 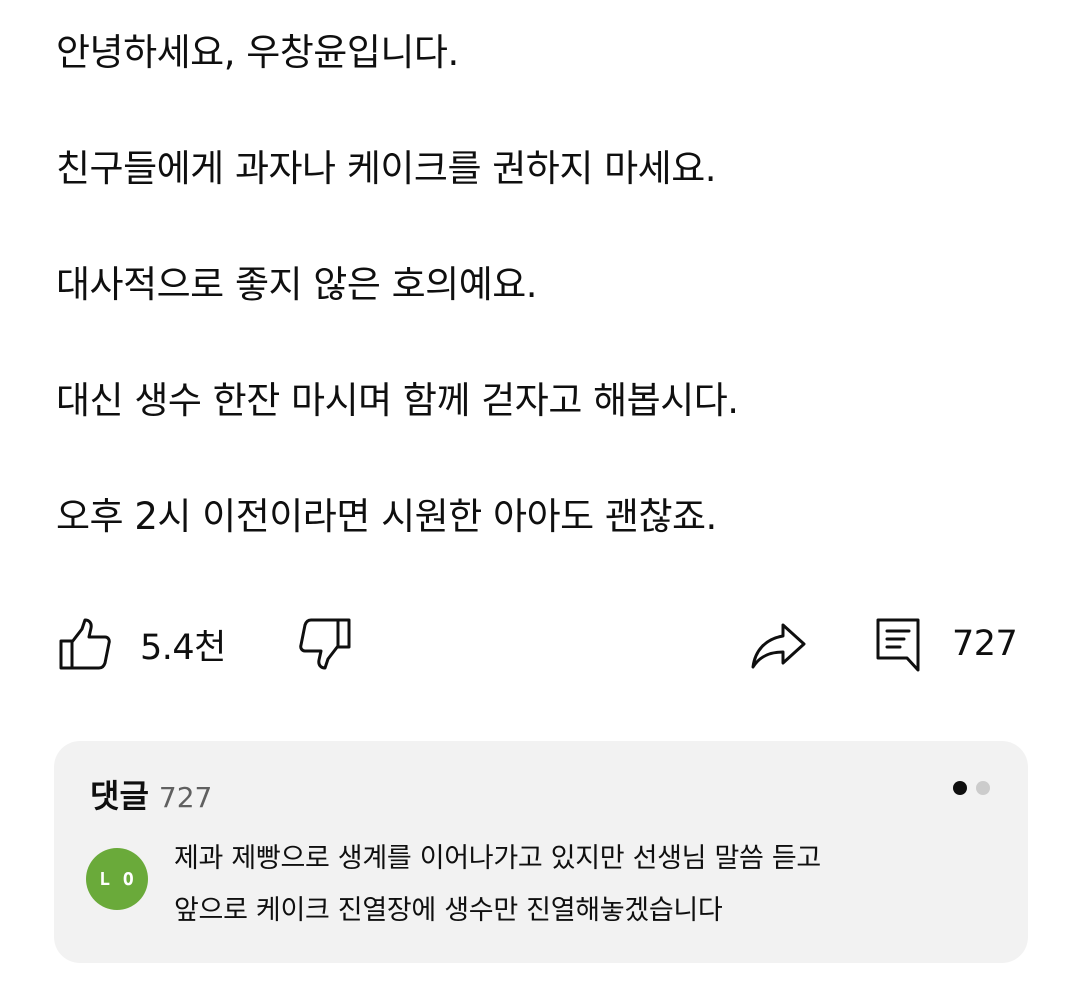 I want to click on like-button: 5.4천, so click(x=142, y=644).